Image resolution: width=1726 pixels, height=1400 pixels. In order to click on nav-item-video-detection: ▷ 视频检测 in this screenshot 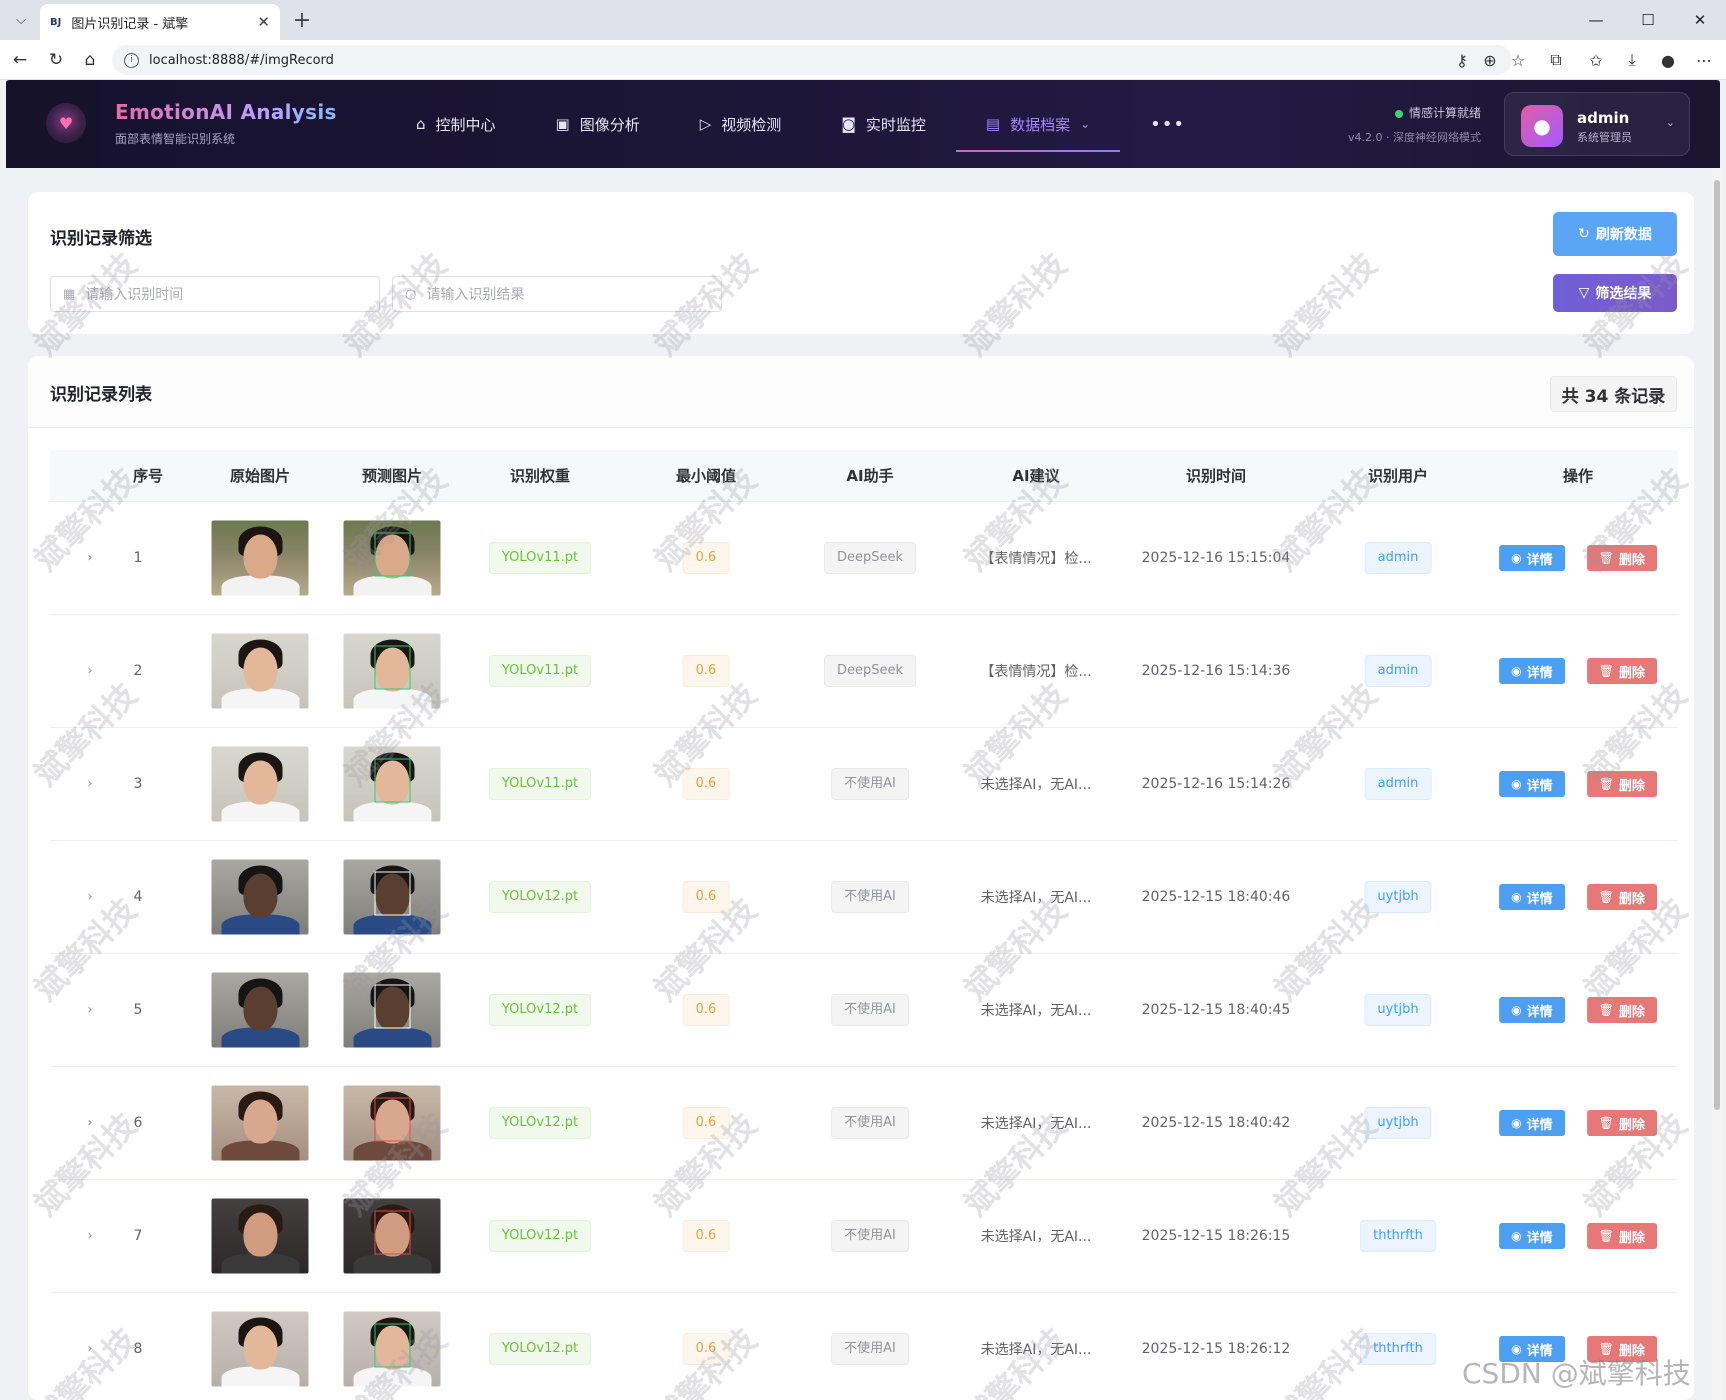, I will do `click(741, 124)`.